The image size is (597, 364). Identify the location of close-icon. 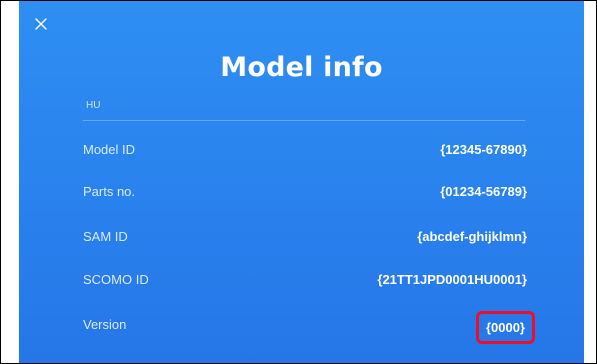
(41, 24).